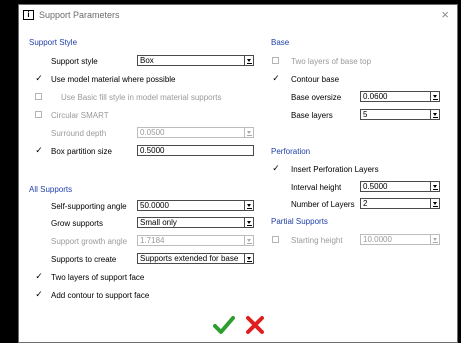 This screenshot has width=461, height=343. I want to click on box-partition-checkbox: ✓, so click(39, 150).